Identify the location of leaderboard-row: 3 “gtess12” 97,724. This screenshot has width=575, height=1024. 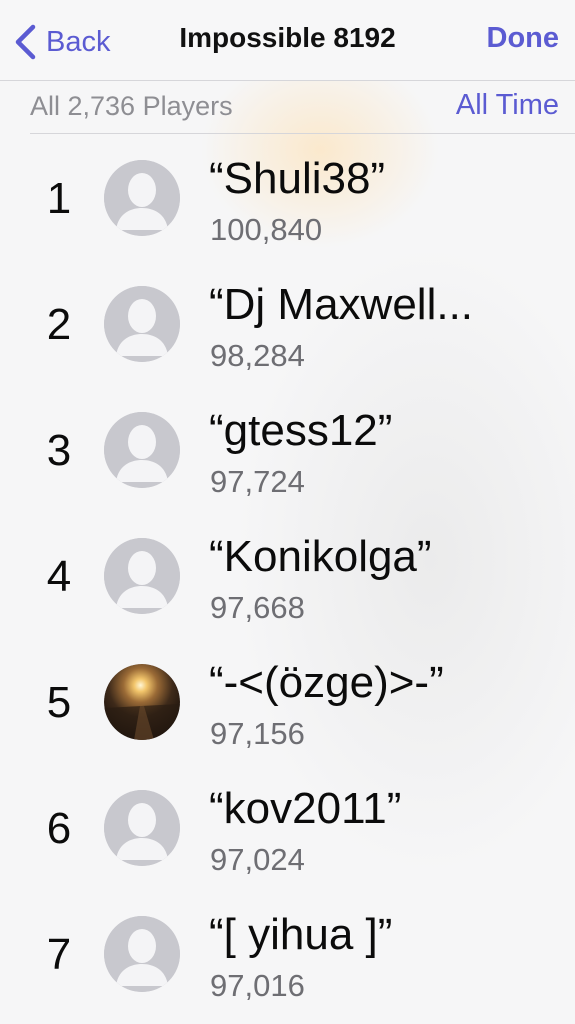
(287, 449).